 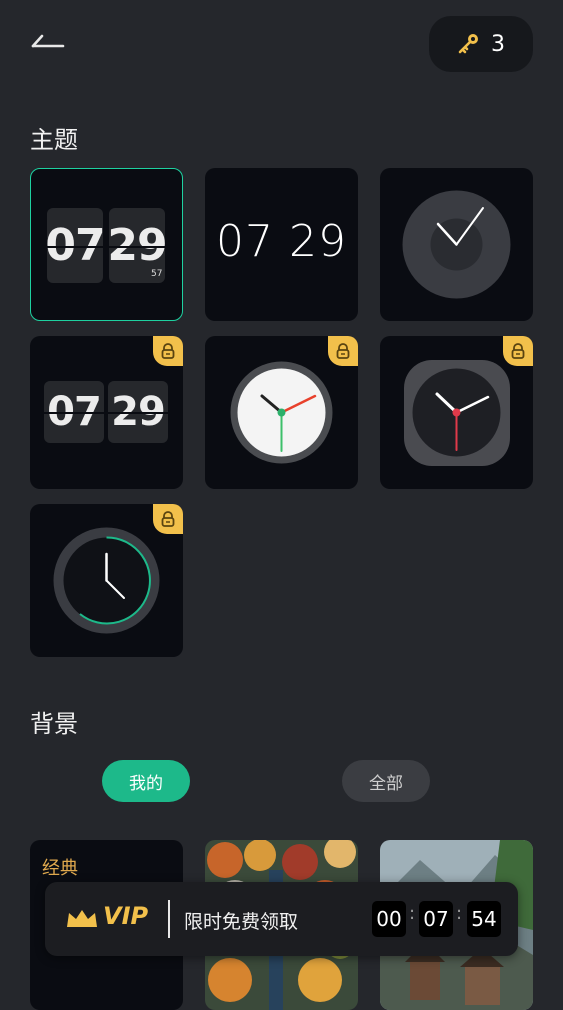 I want to click on theme-card-digital-thin: 07 29, so click(x=281, y=244).